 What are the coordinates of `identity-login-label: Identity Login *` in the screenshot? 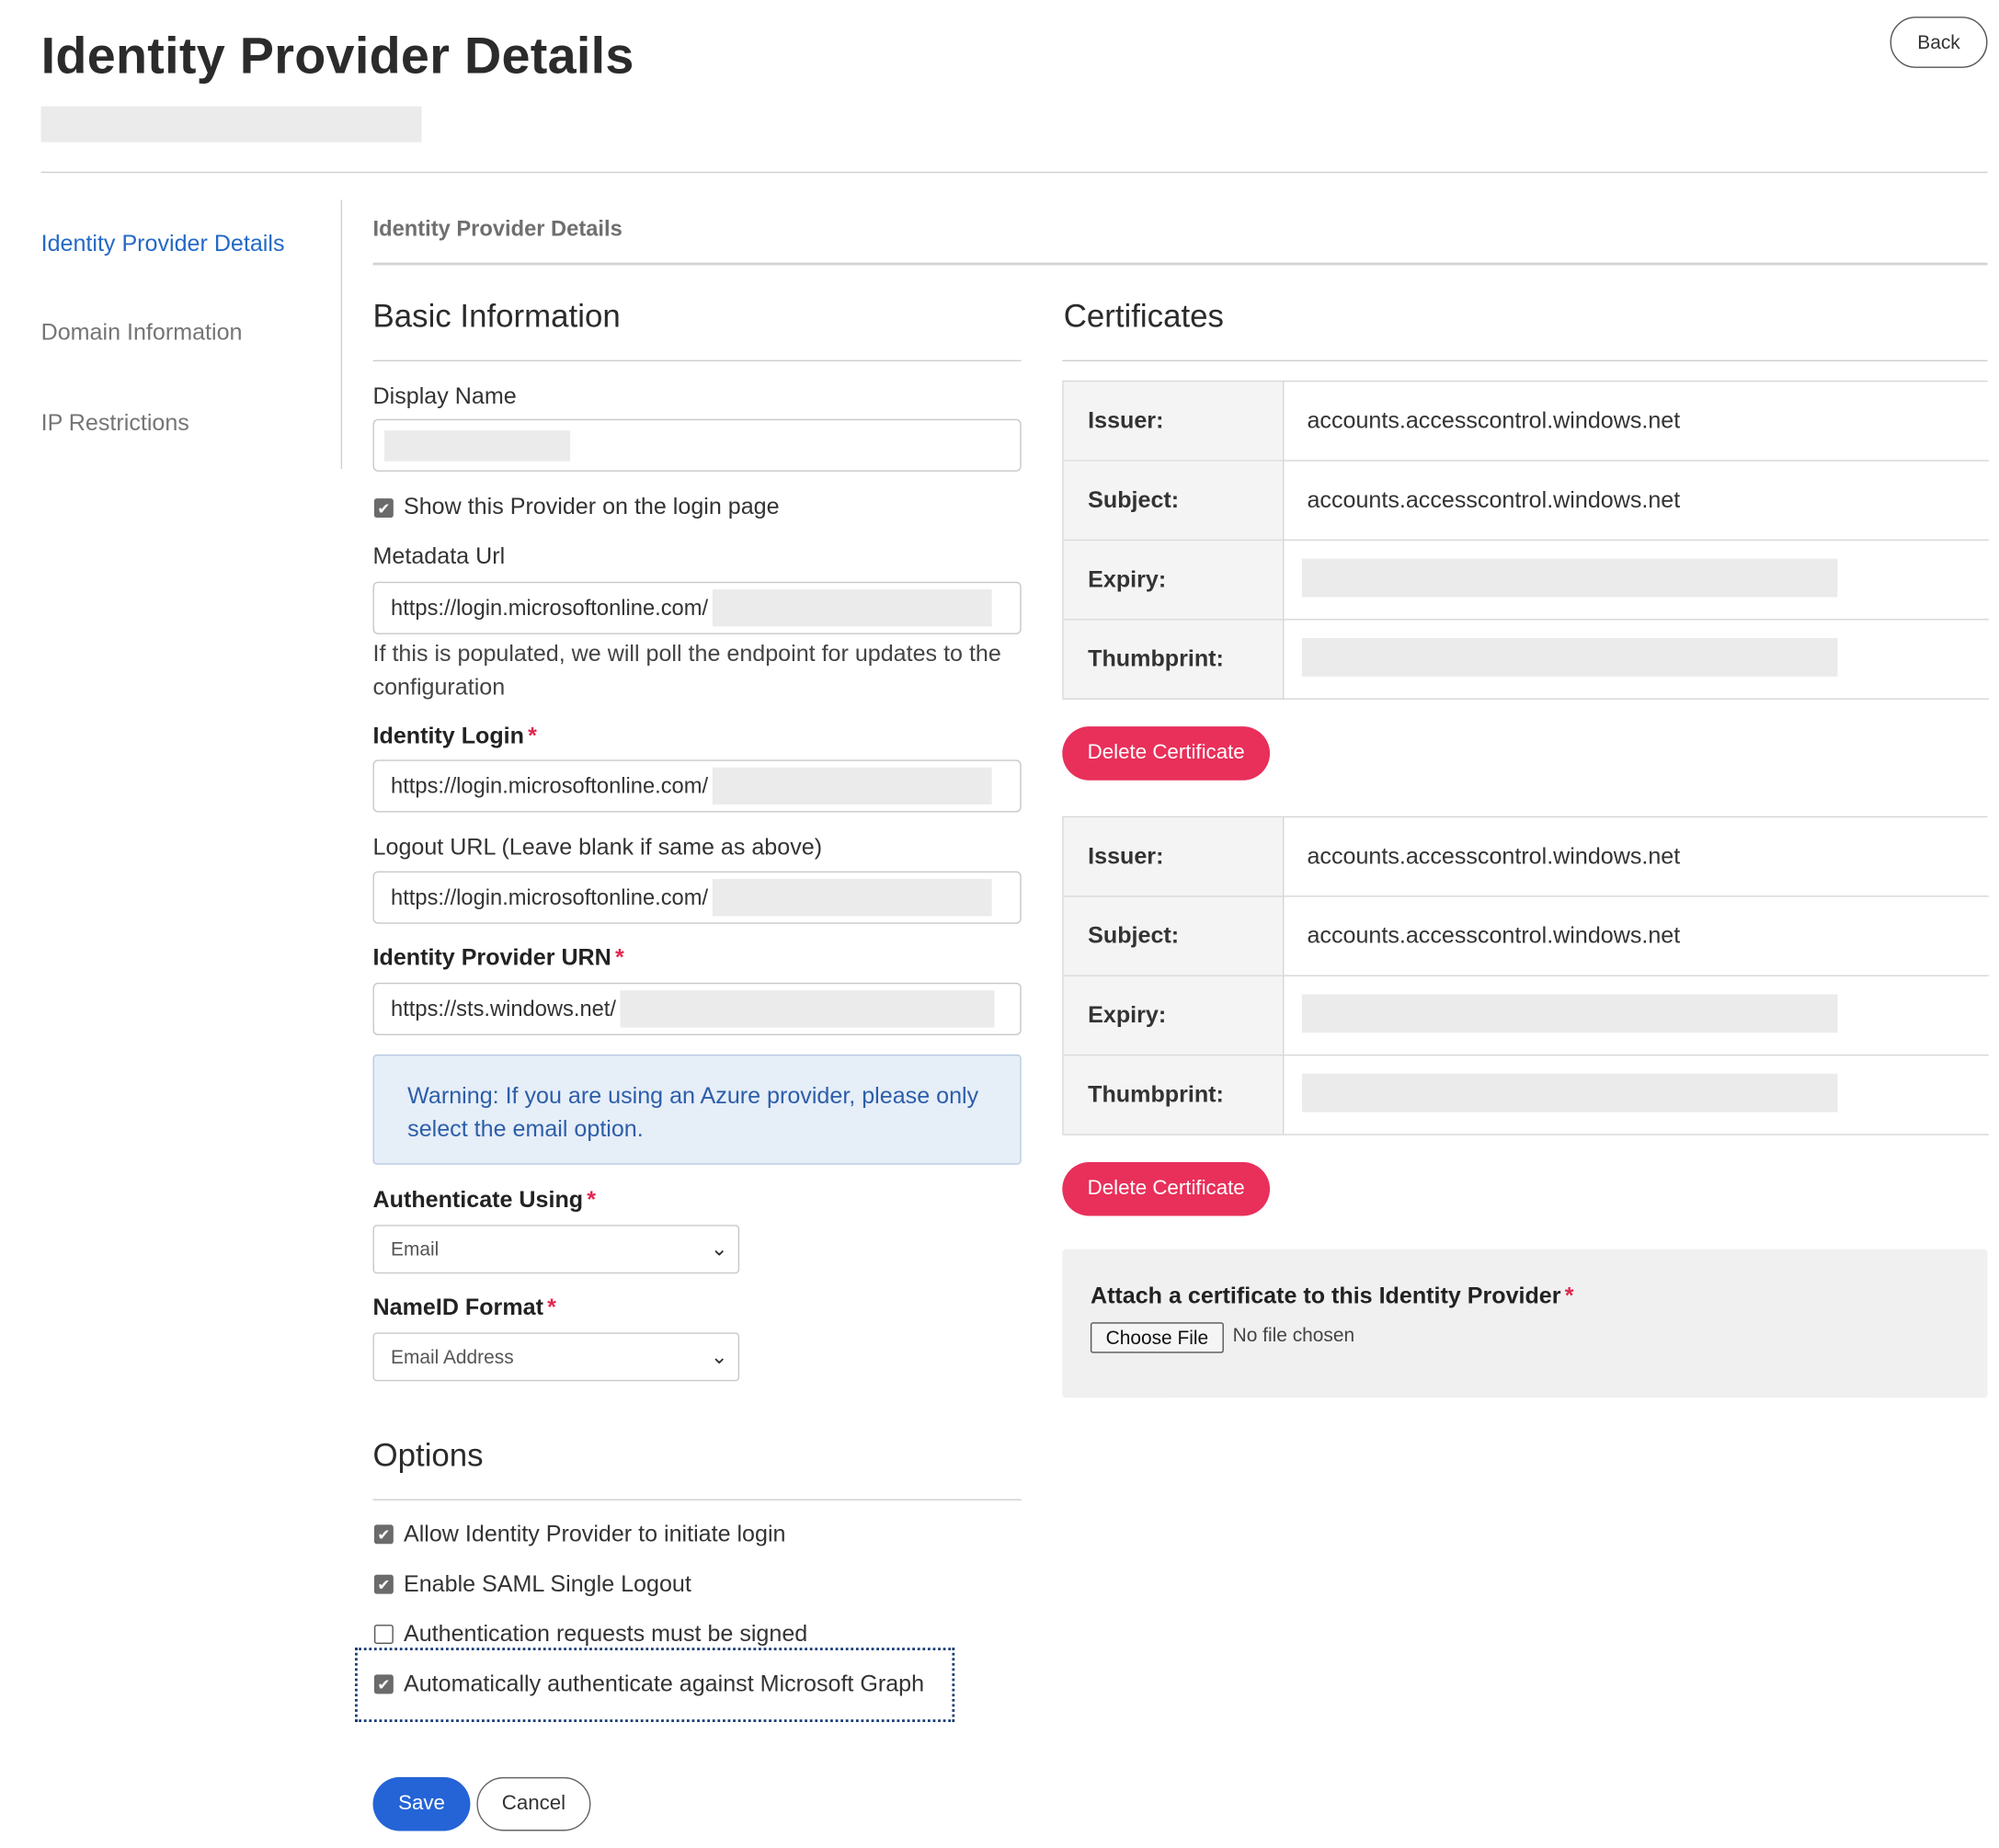 It's located at (454, 735).